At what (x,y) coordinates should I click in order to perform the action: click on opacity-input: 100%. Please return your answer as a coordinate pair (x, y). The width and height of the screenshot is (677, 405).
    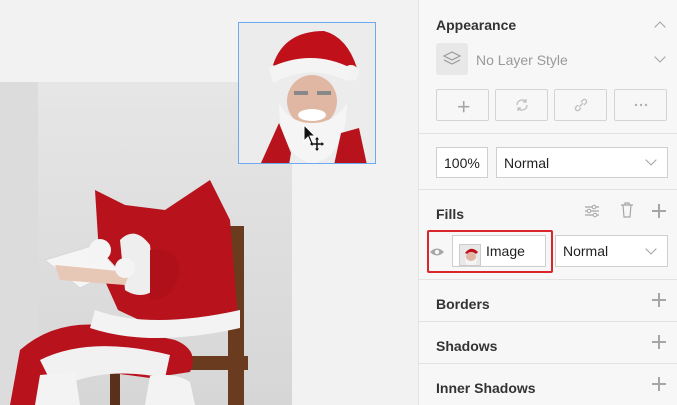
    Looking at the image, I should click on (462, 162).